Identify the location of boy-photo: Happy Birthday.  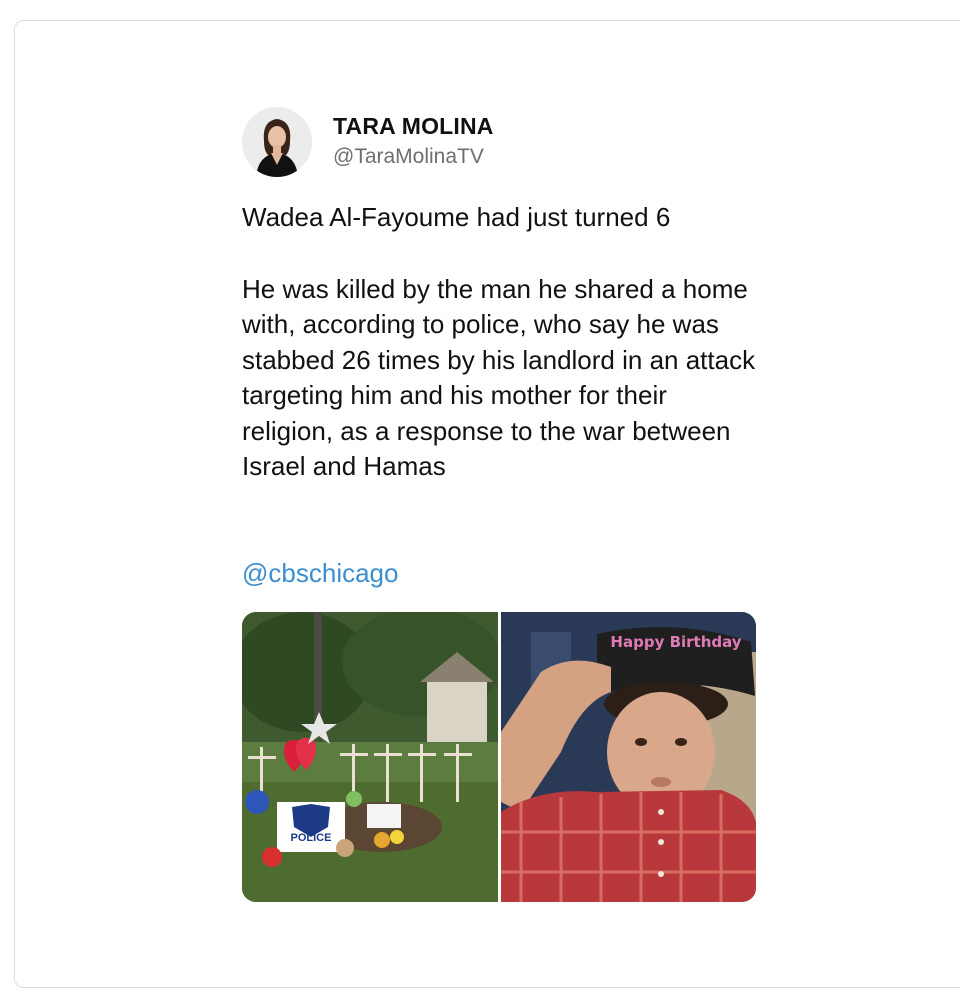
(628, 757).